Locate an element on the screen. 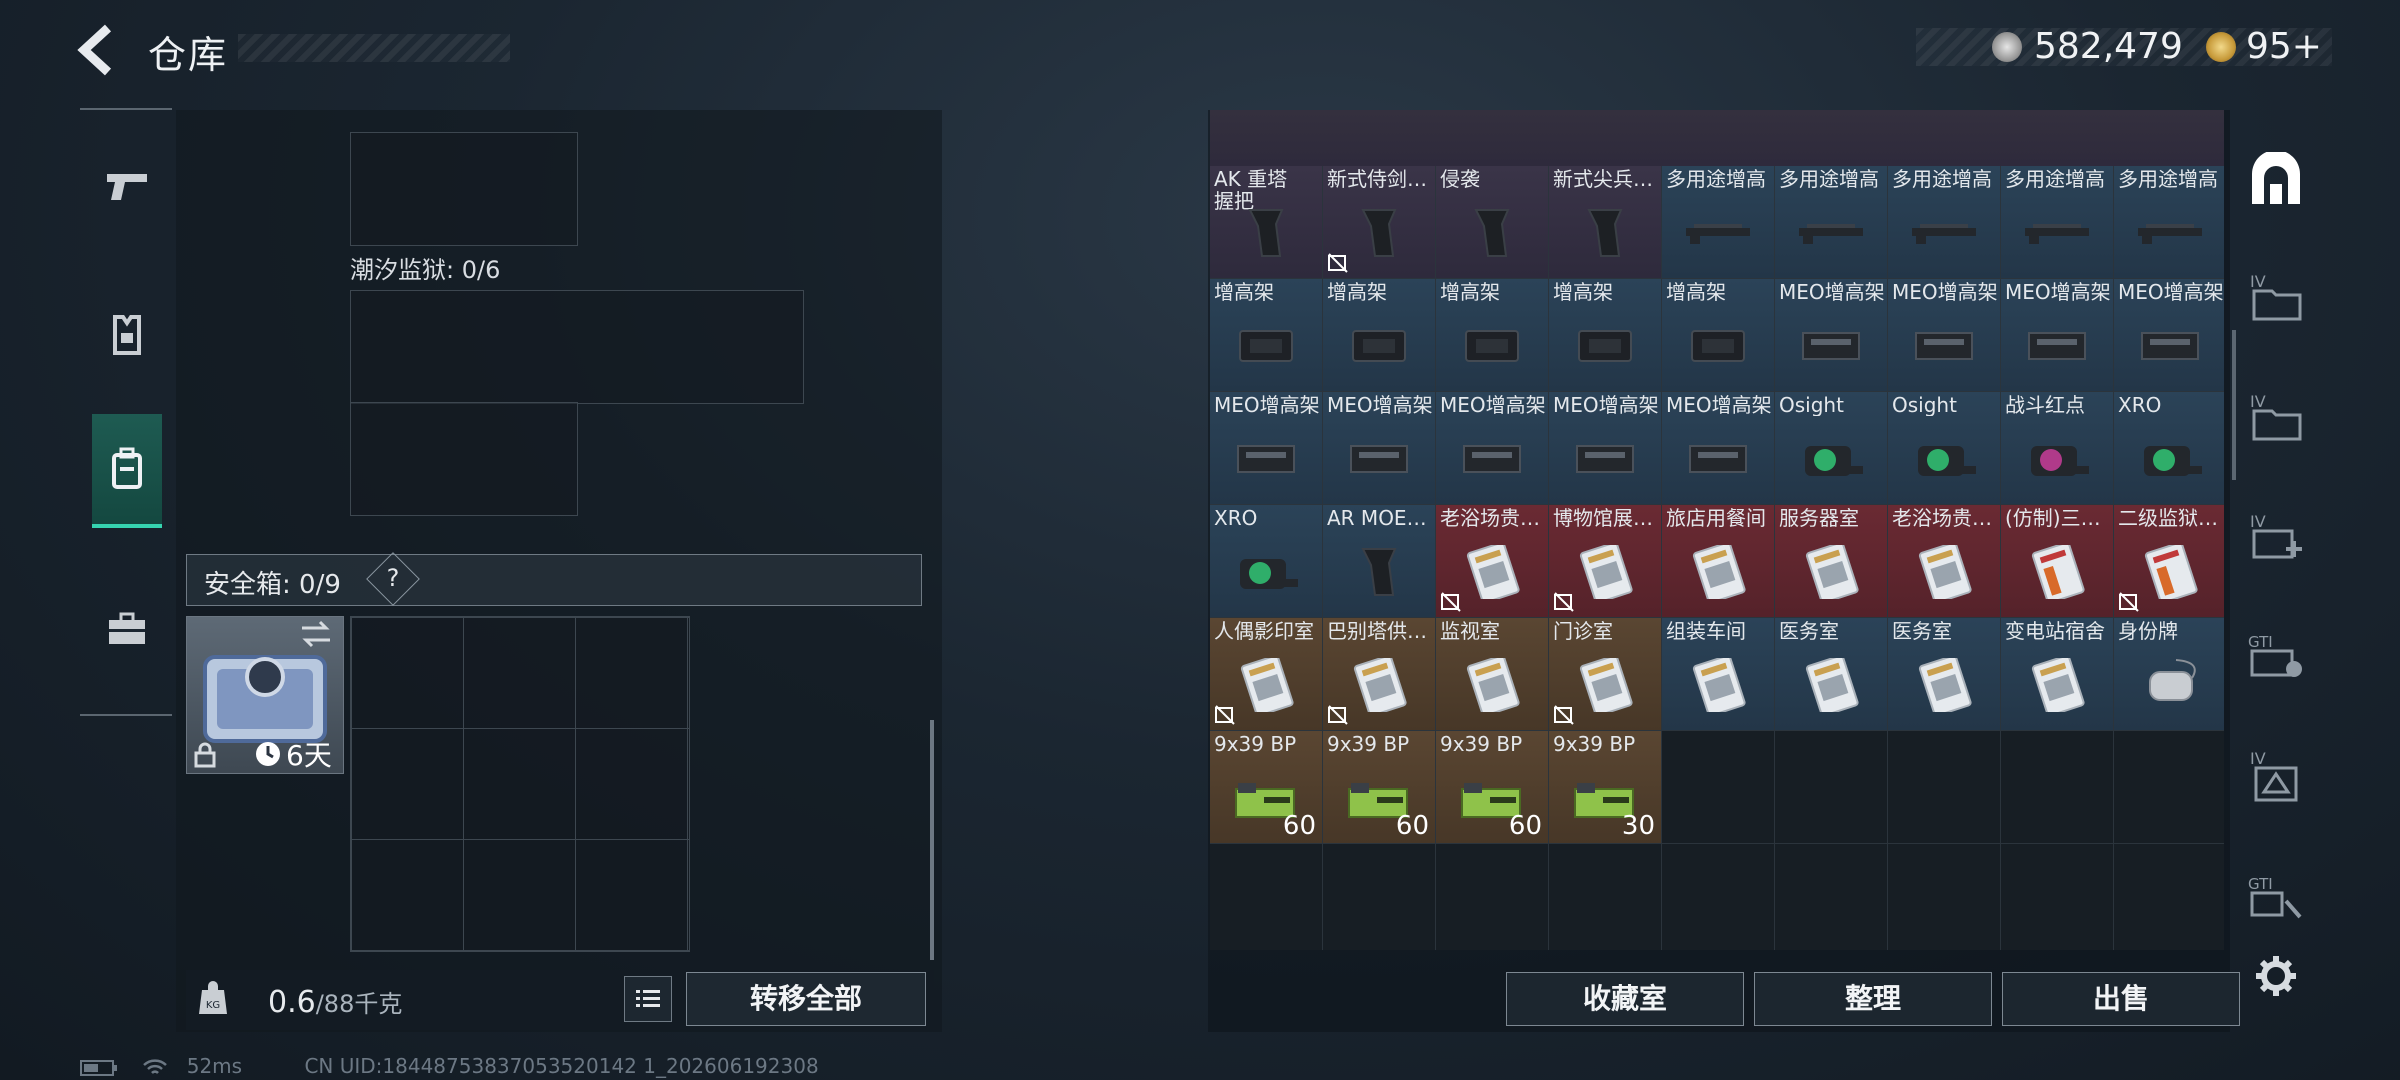 The image size is (2400, 1080). stash-item: 人偶影印室 is located at coordinates (1266, 674).